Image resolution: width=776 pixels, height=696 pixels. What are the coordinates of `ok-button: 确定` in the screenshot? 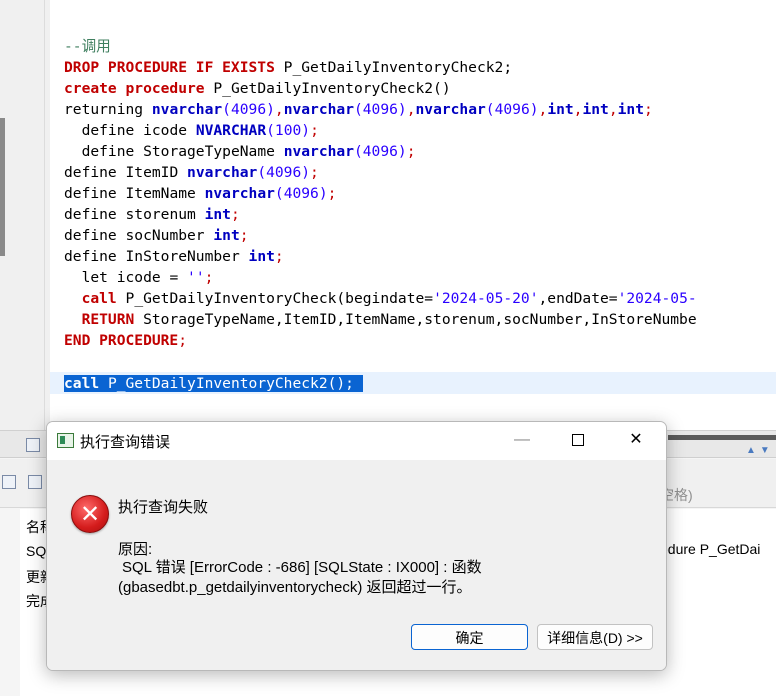 It's located at (469, 637).